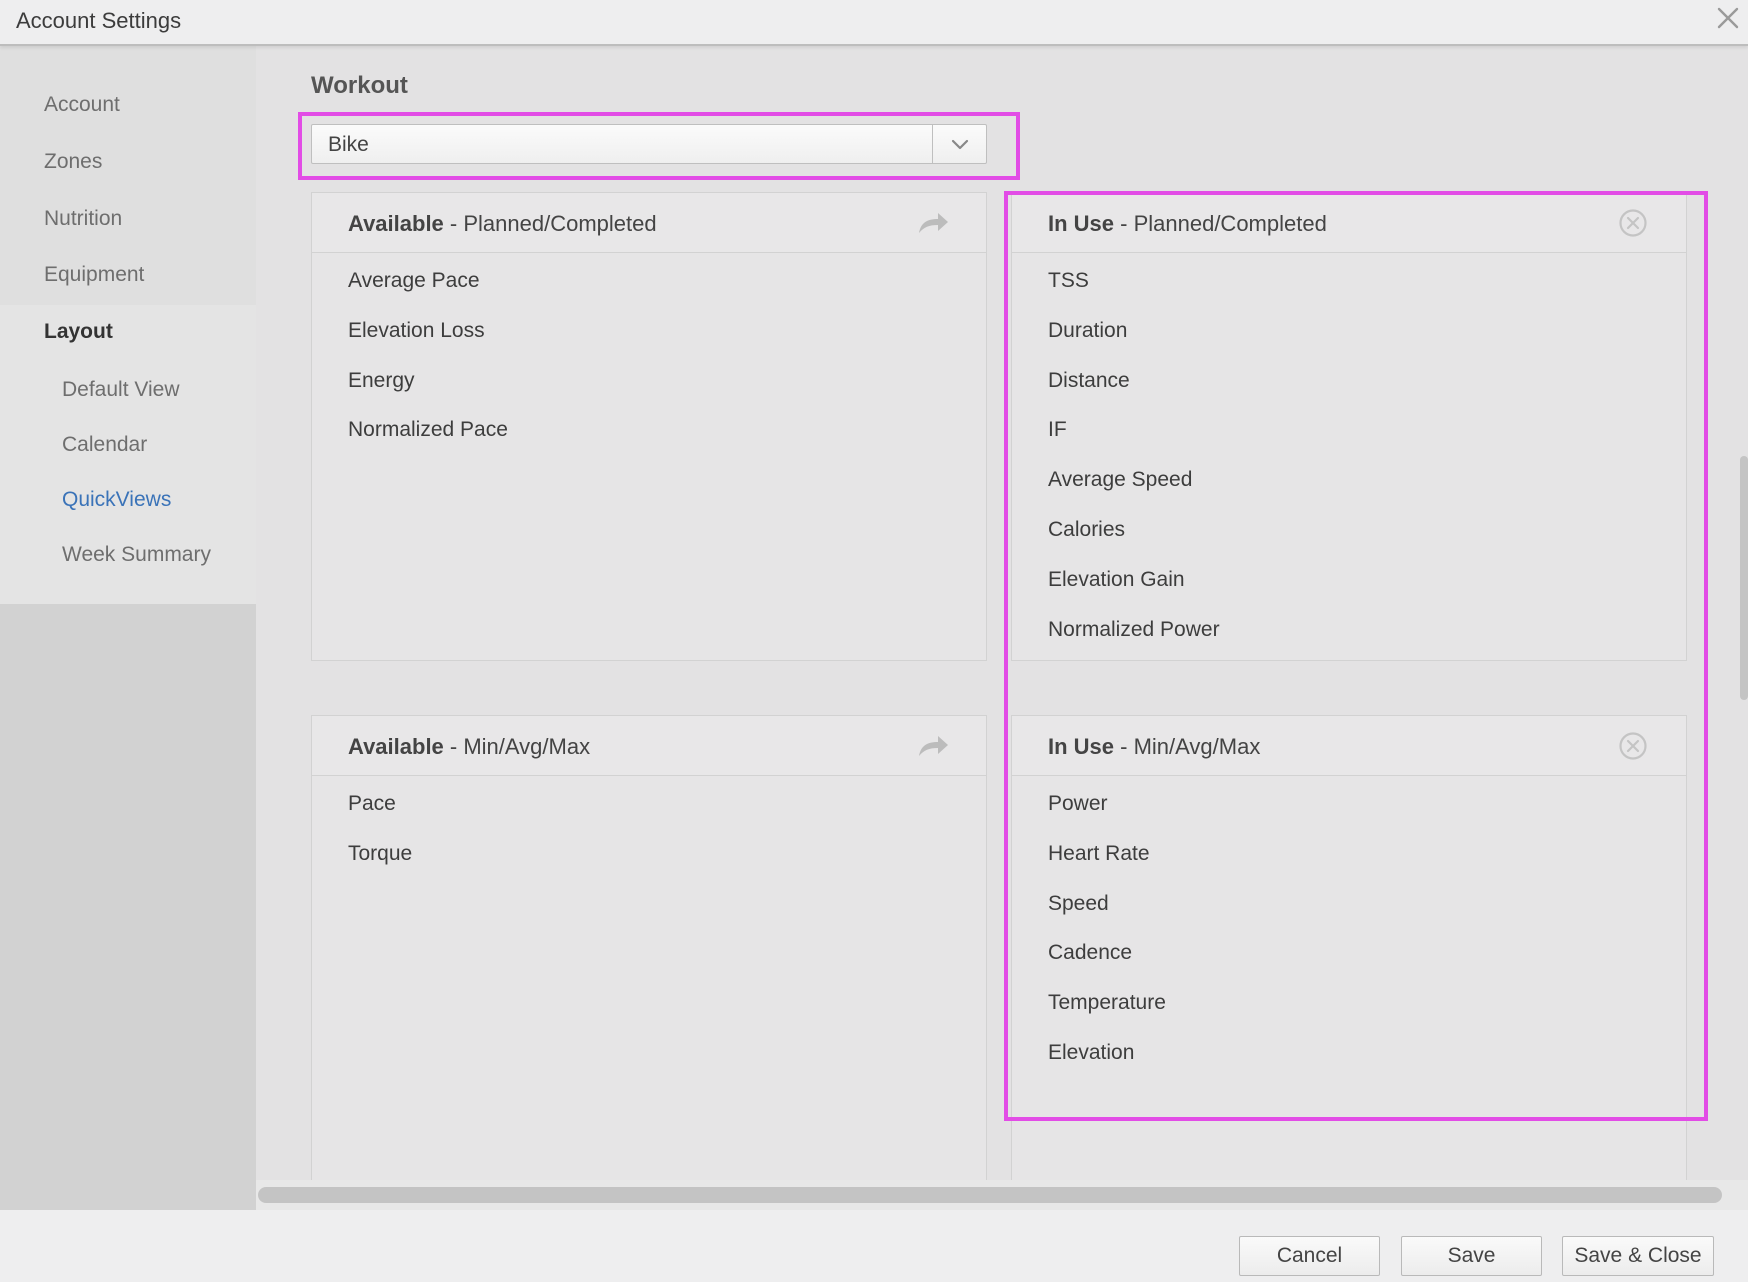 The image size is (1748, 1282). I want to click on list-item: Elevation Gain, so click(1134, 584).